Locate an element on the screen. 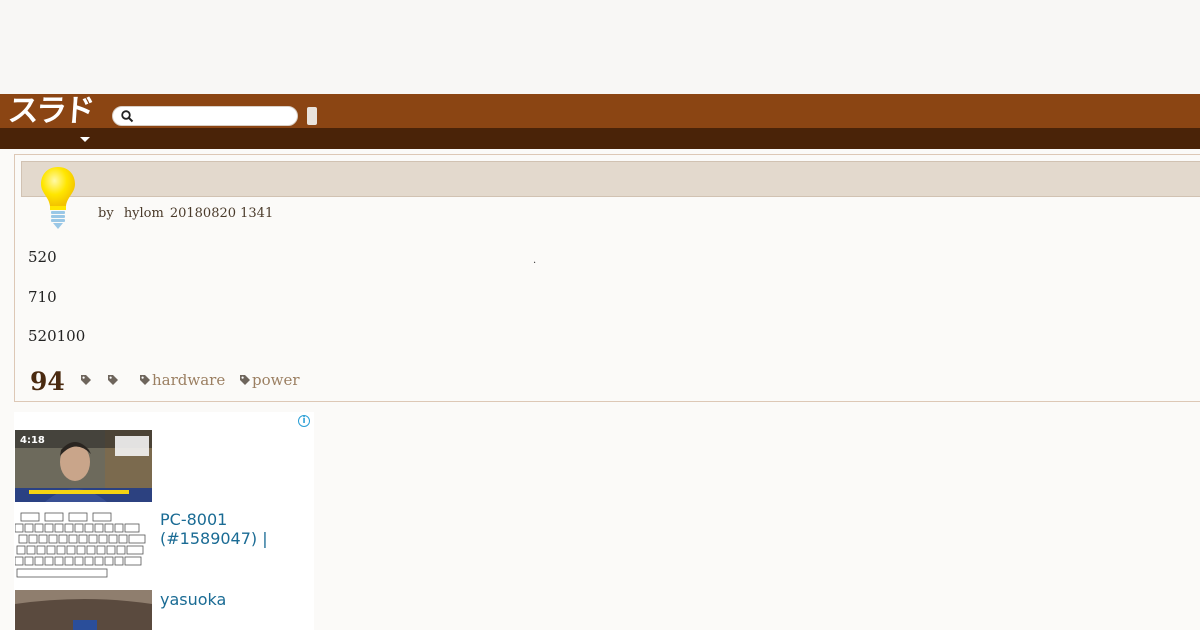 The width and height of the screenshot is (1200, 630). site-header: スラド is located at coordinates (600, 111).